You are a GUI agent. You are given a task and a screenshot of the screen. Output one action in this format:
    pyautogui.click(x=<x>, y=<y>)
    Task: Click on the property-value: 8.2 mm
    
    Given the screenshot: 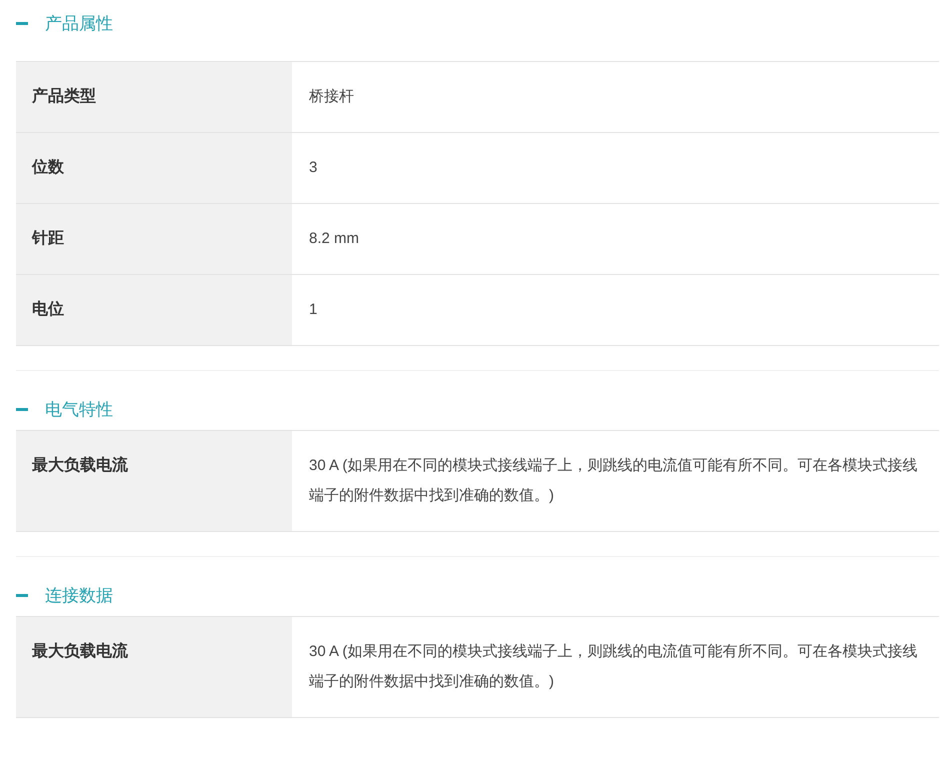 What is the action you would take?
    pyautogui.click(x=334, y=239)
    